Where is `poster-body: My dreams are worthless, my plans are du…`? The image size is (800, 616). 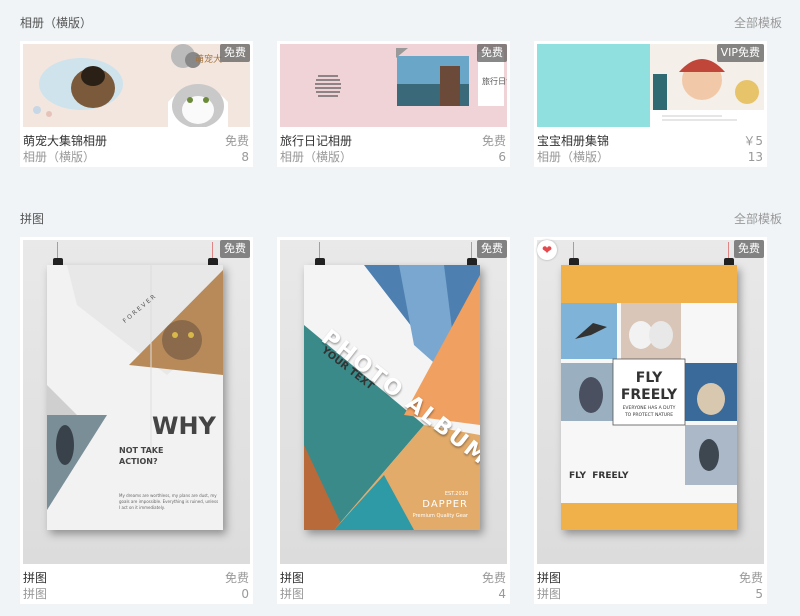 poster-body: My dreams are worthless, my plans are du… is located at coordinates (169, 501).